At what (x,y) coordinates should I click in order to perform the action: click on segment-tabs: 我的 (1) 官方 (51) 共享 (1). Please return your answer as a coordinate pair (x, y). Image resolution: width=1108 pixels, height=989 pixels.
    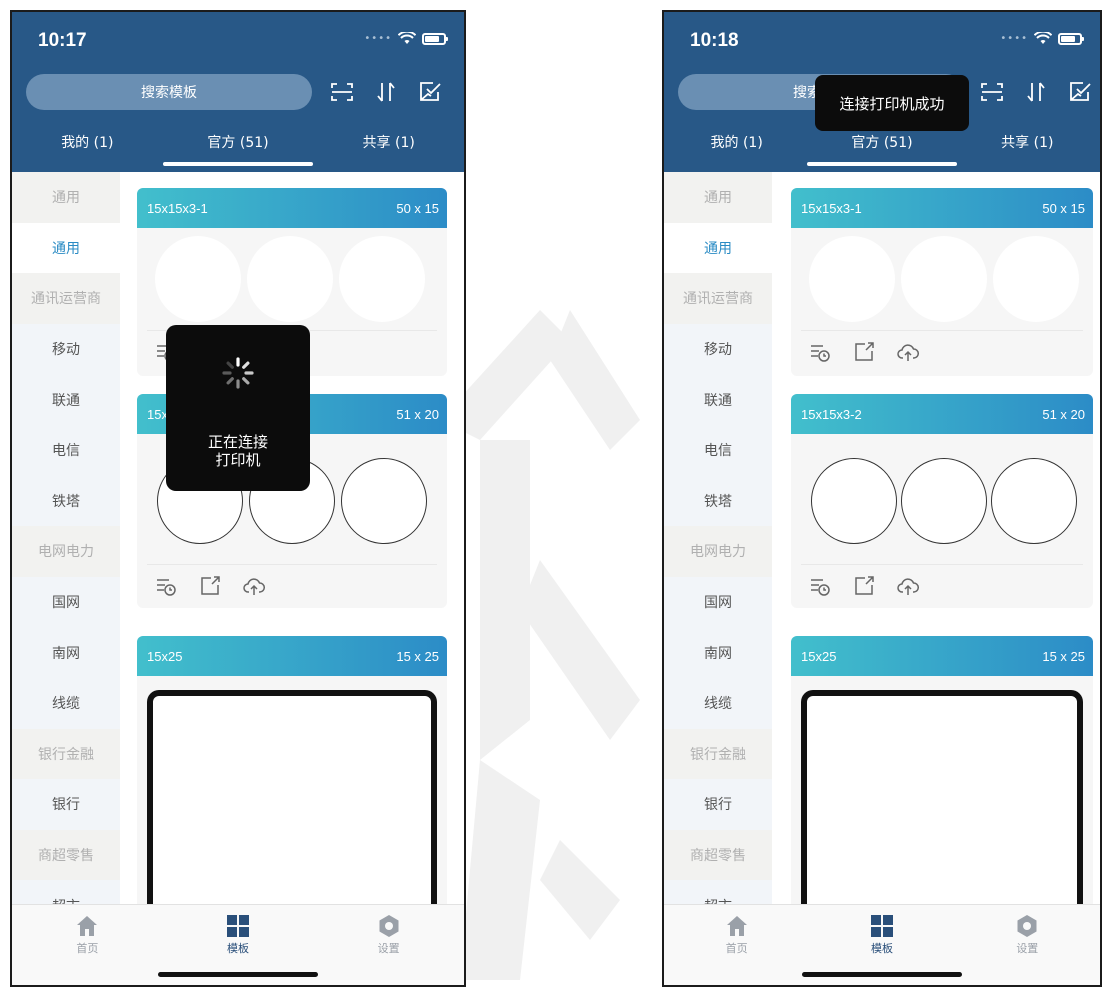
    Looking at the image, I should click on (882, 149).